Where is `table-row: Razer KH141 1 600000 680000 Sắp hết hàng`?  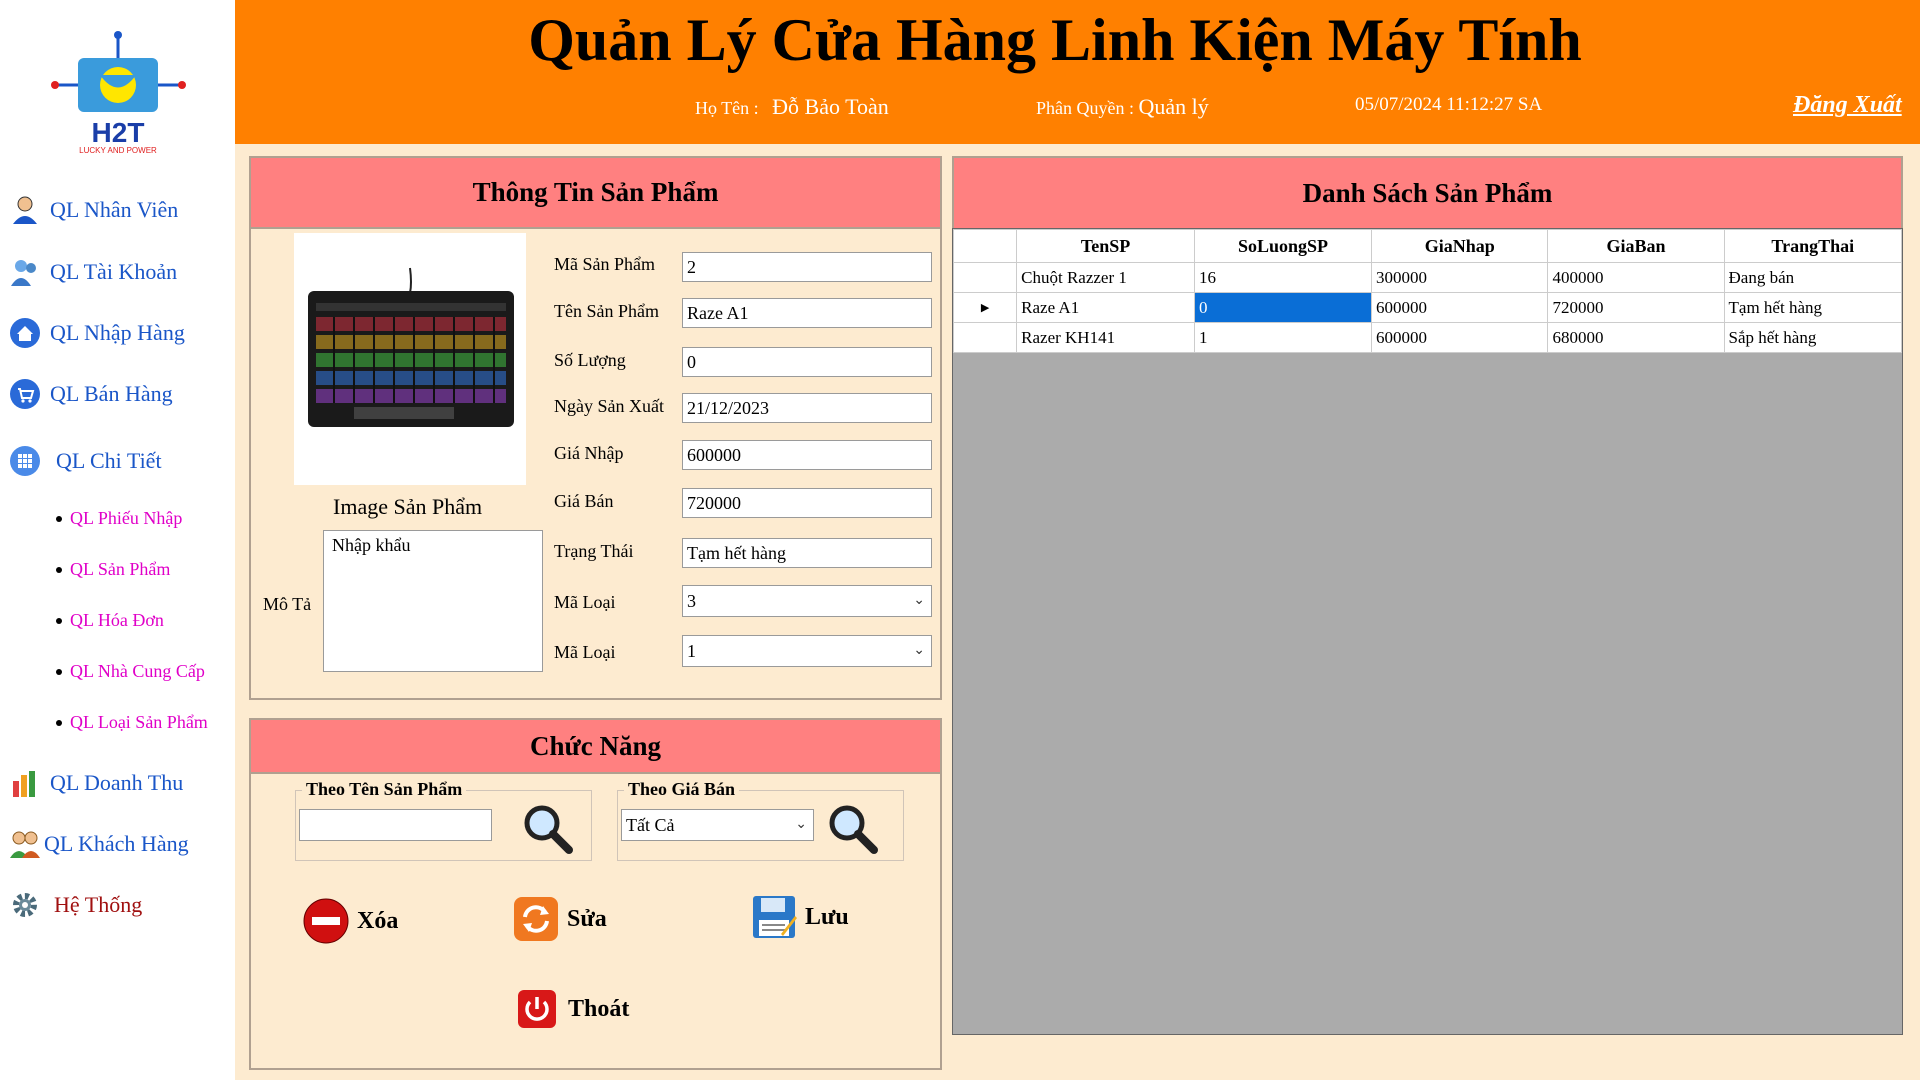
table-row: Razer KH141 1 600000 680000 Sắp hết hàng is located at coordinates (1427, 337).